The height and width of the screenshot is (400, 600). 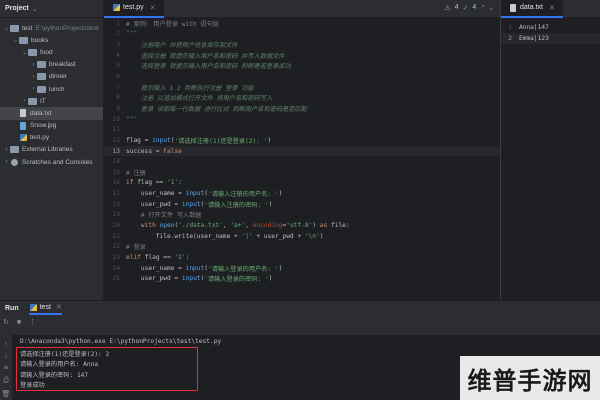 What do you see at coordinates (197, 268) in the screenshot?
I see `code-line: 24 user_name = input('请输入登录的用户名: ')` at bounding box center [197, 268].